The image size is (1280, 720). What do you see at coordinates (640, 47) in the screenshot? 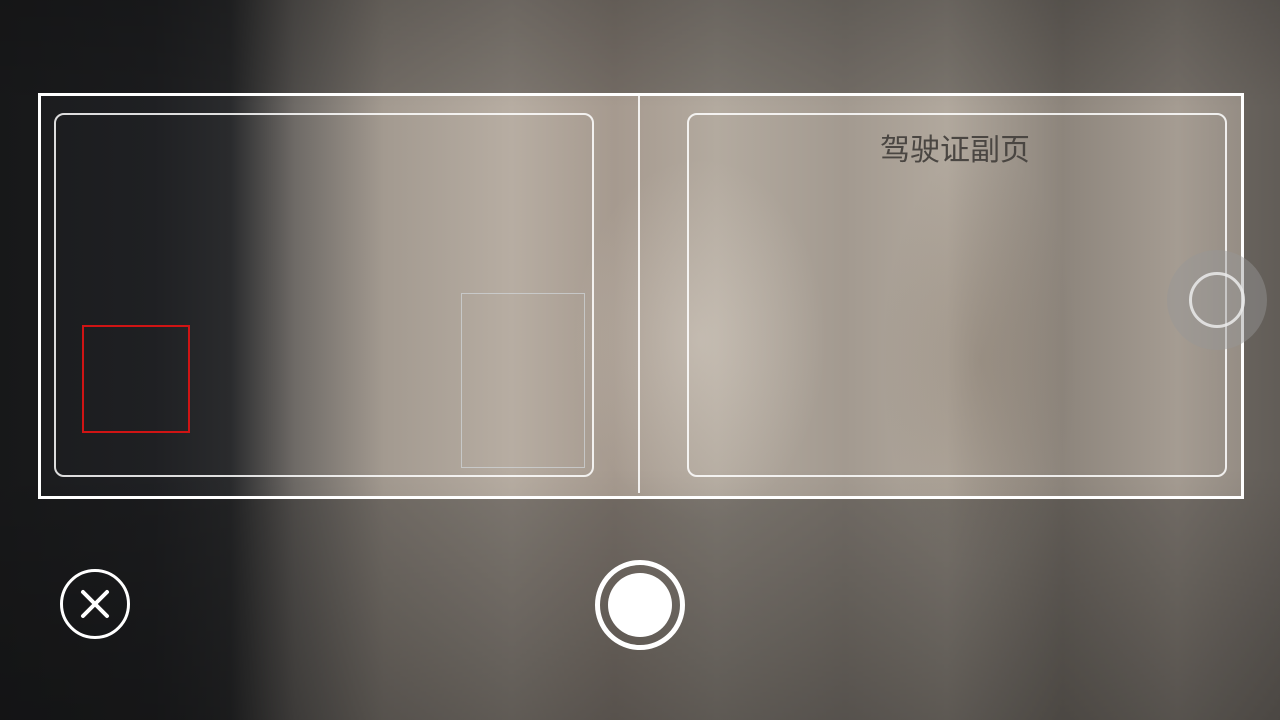
I see `dim-overlay-top` at bounding box center [640, 47].